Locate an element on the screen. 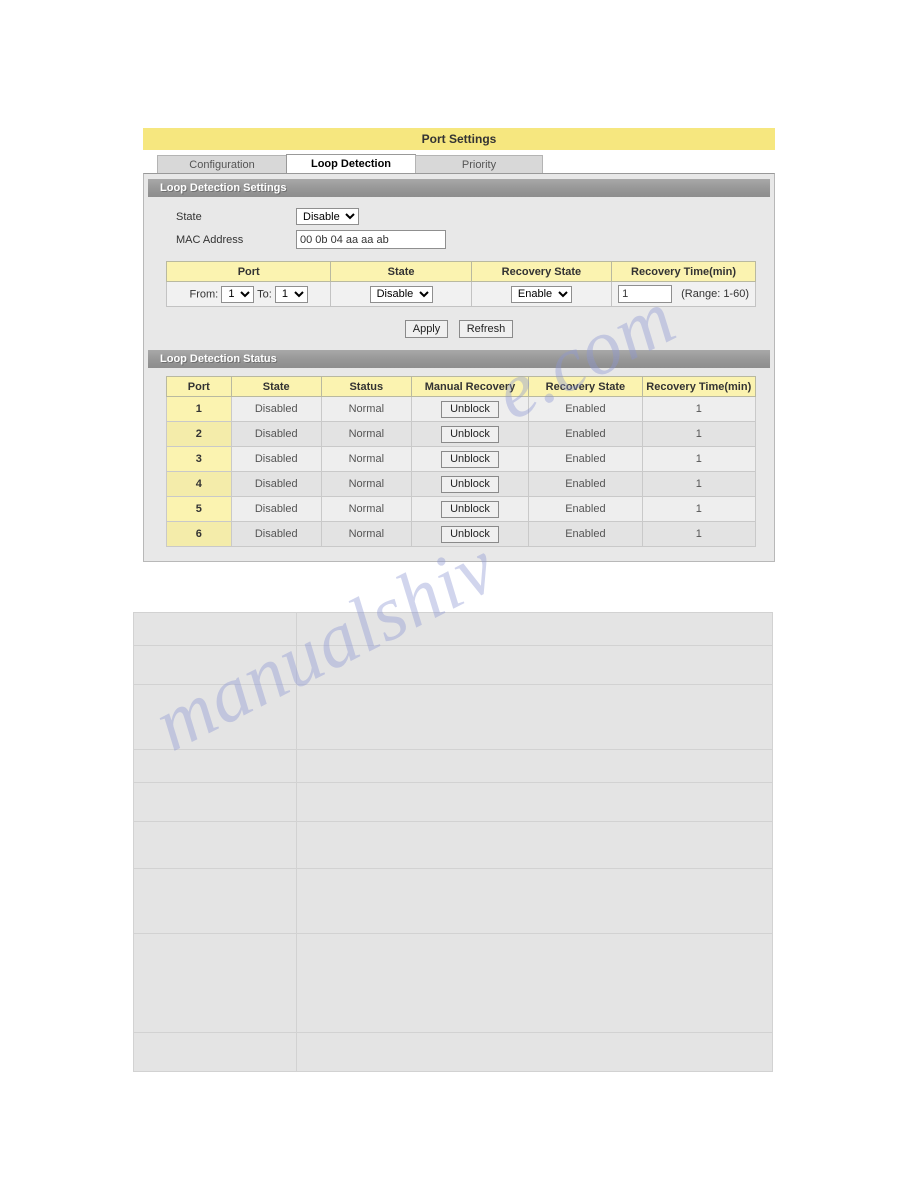 Image resolution: width=918 pixels, height=1188 pixels. recovery-time-cell: (Range: 1-60) is located at coordinates (683, 294).